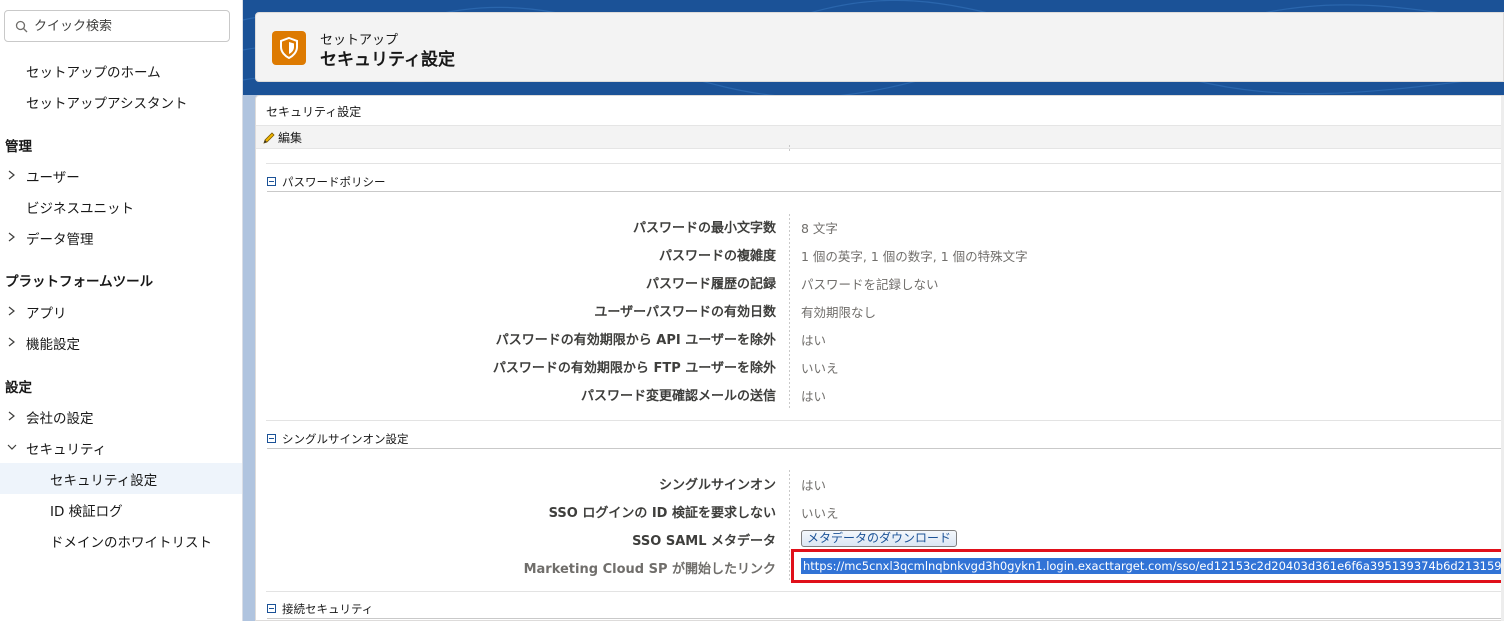 The height and width of the screenshot is (621, 1504). I want to click on nav-security: セキュリティ, so click(121, 447).